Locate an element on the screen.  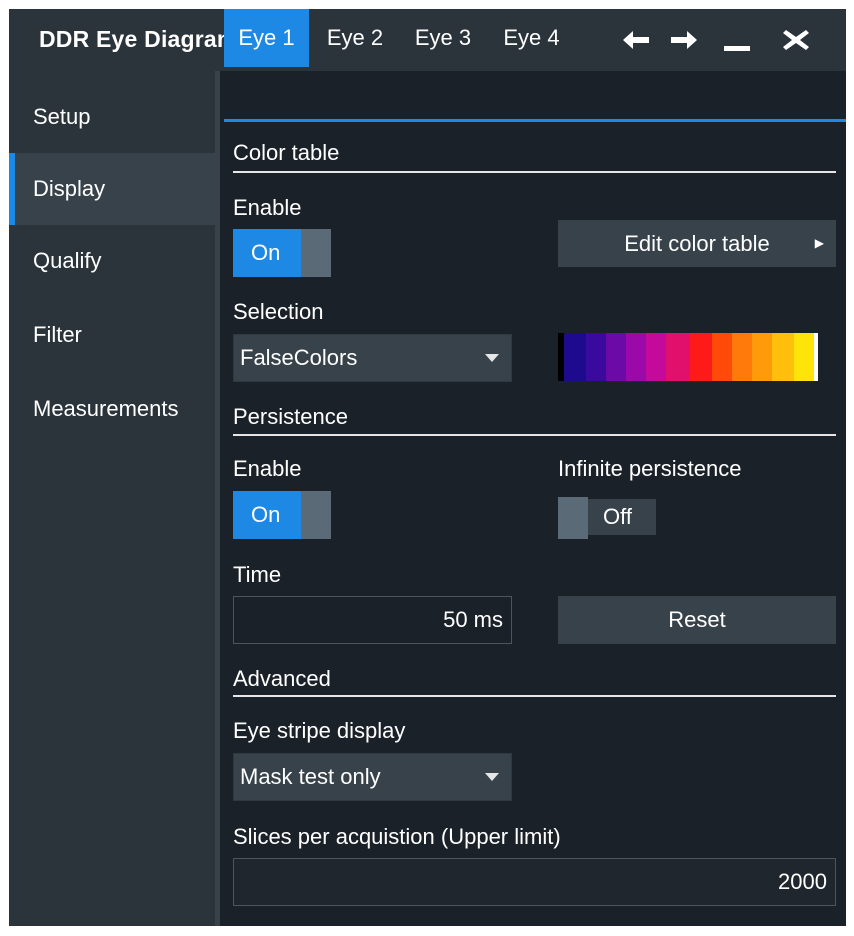
edit-color-table-label: Edit color table is located at coordinates (697, 243).